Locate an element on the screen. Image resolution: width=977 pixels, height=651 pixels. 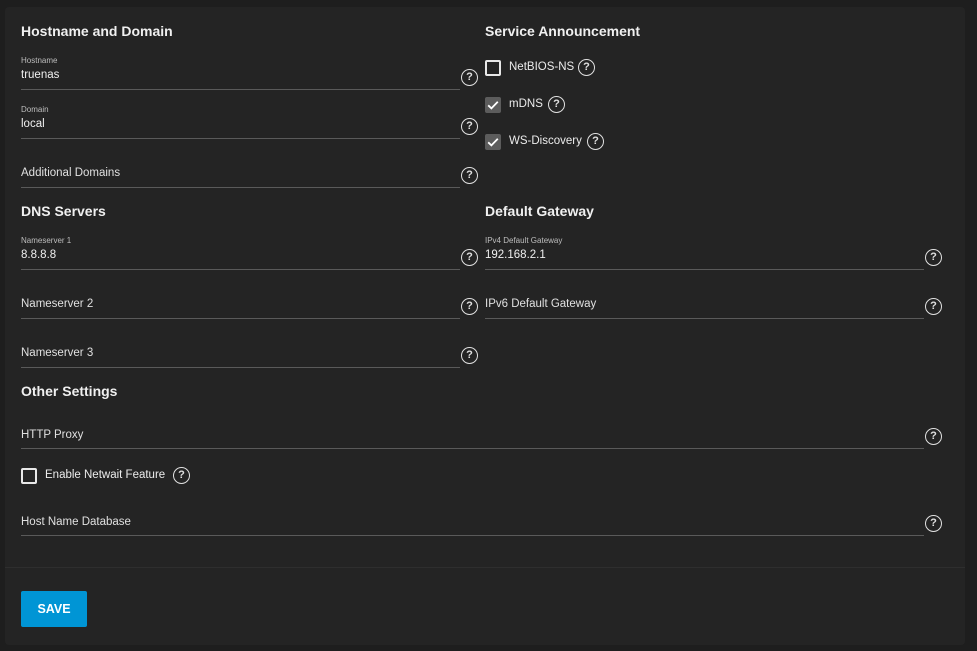
ws-discovery-help-icon: ? is located at coordinates (595, 141).